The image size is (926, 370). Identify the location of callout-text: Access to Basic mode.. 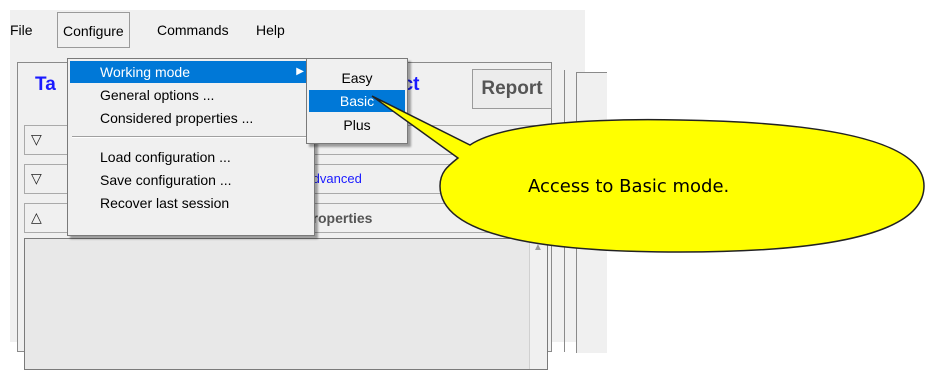
(629, 186).